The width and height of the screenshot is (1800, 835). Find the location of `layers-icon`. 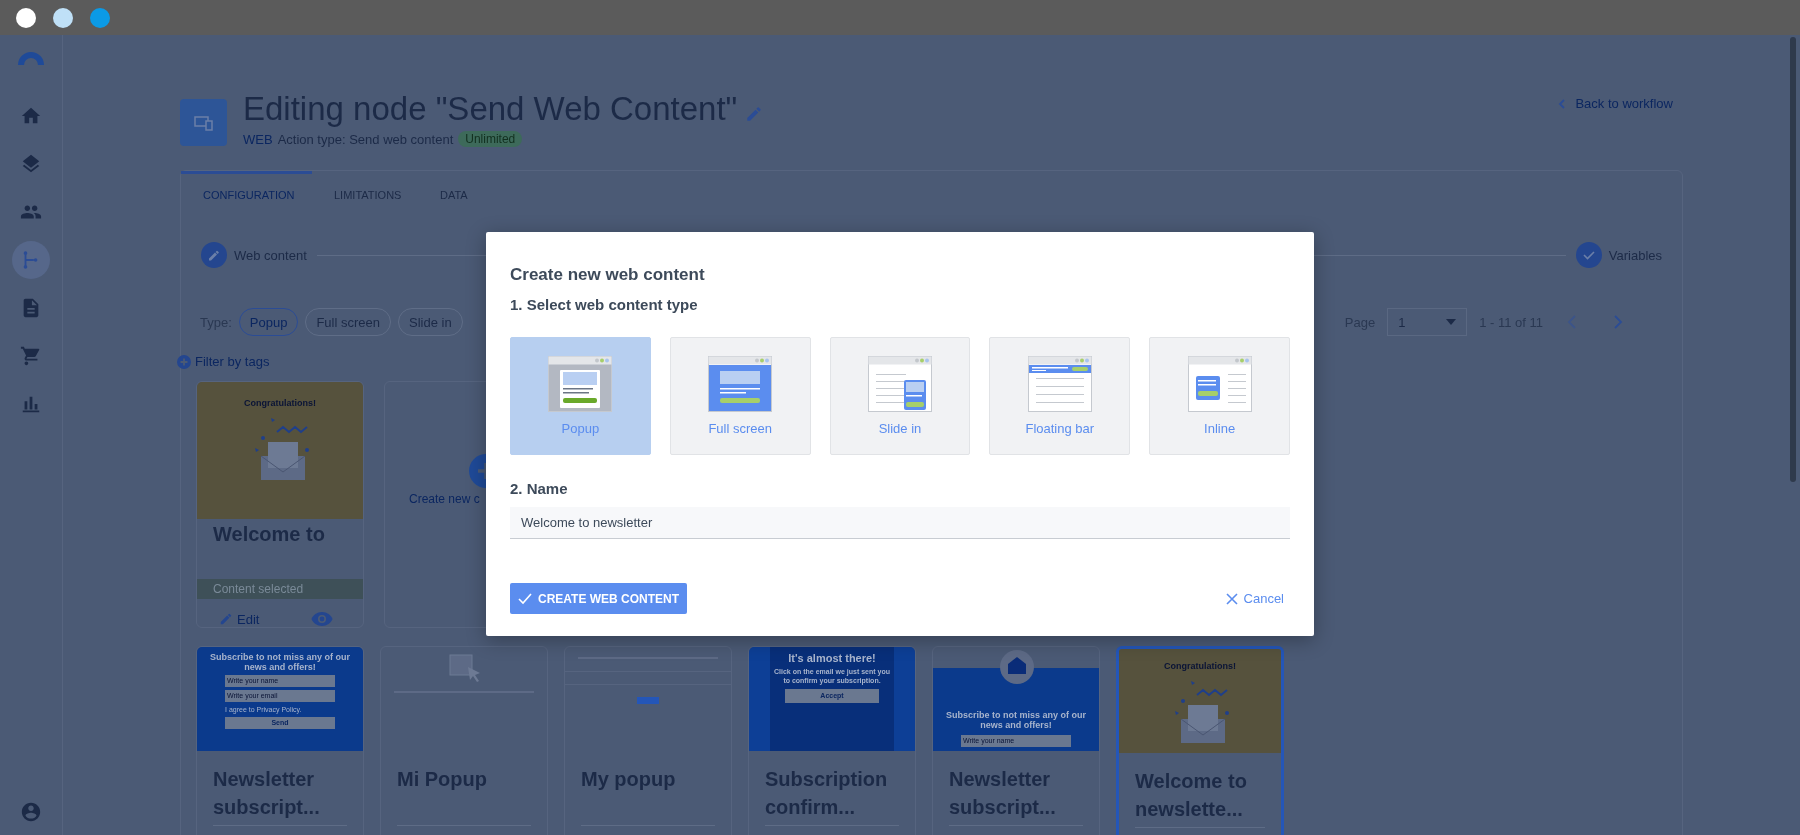

layers-icon is located at coordinates (31, 164).